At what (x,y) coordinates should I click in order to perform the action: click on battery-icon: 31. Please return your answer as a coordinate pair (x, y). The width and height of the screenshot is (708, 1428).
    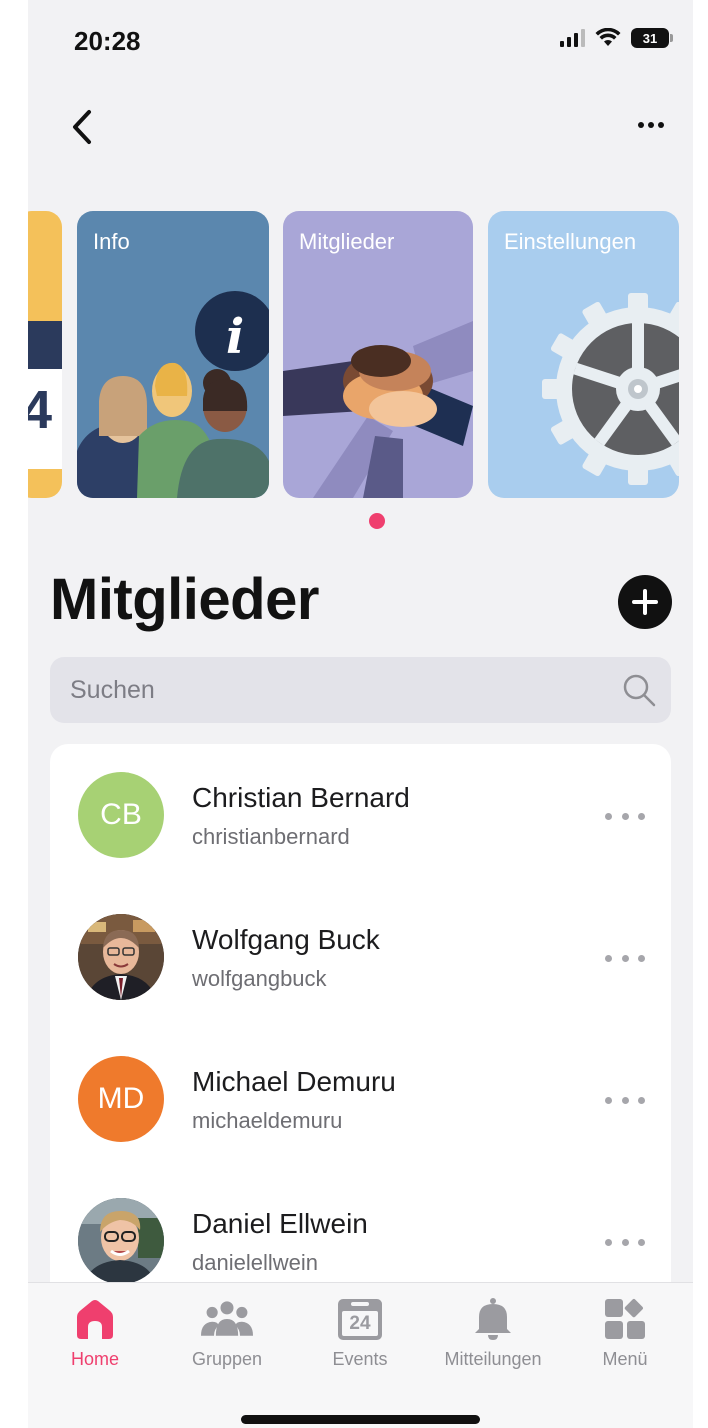
    Looking at the image, I should click on (652, 38).